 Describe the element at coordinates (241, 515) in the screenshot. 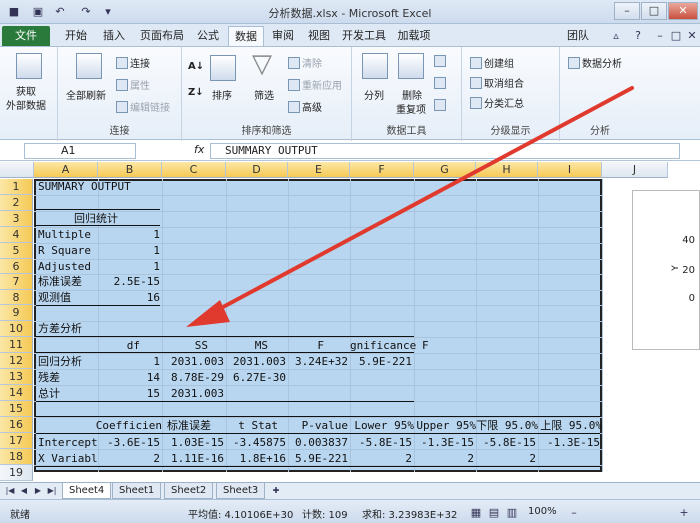

I see `status-average: 平均值: 4.10106E+30` at that location.